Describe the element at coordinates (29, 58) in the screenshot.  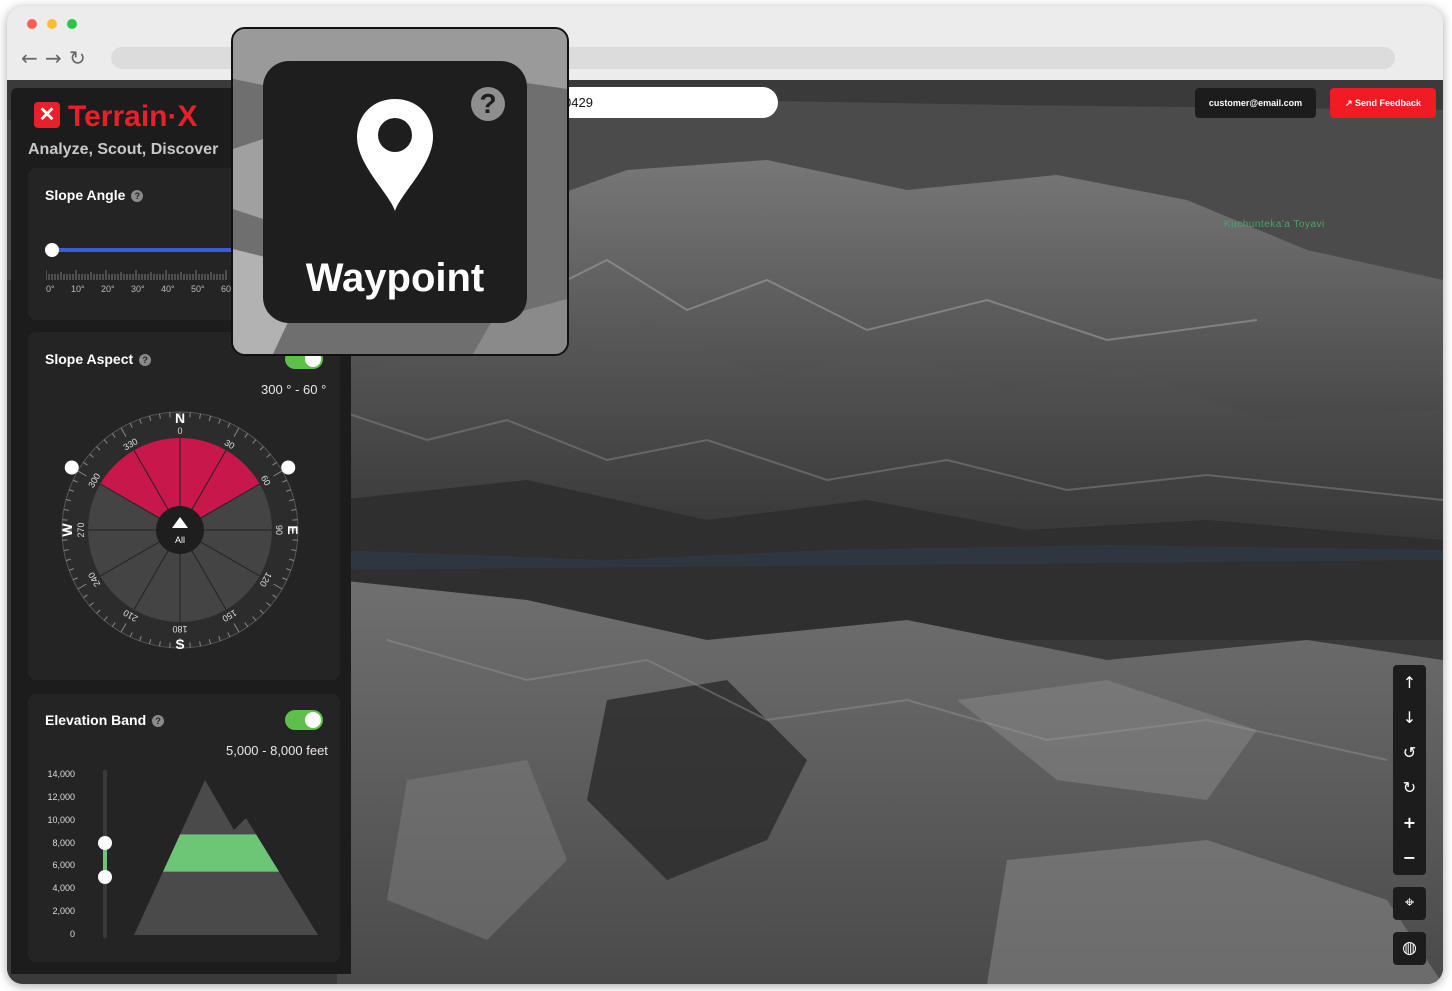
I see `back-arrow-icon: ←` at that location.